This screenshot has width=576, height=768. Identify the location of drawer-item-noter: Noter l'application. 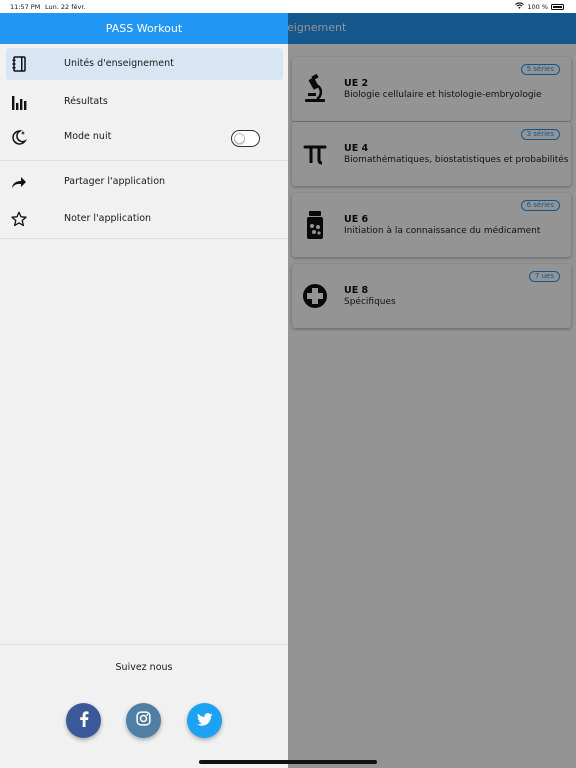
(144, 219).